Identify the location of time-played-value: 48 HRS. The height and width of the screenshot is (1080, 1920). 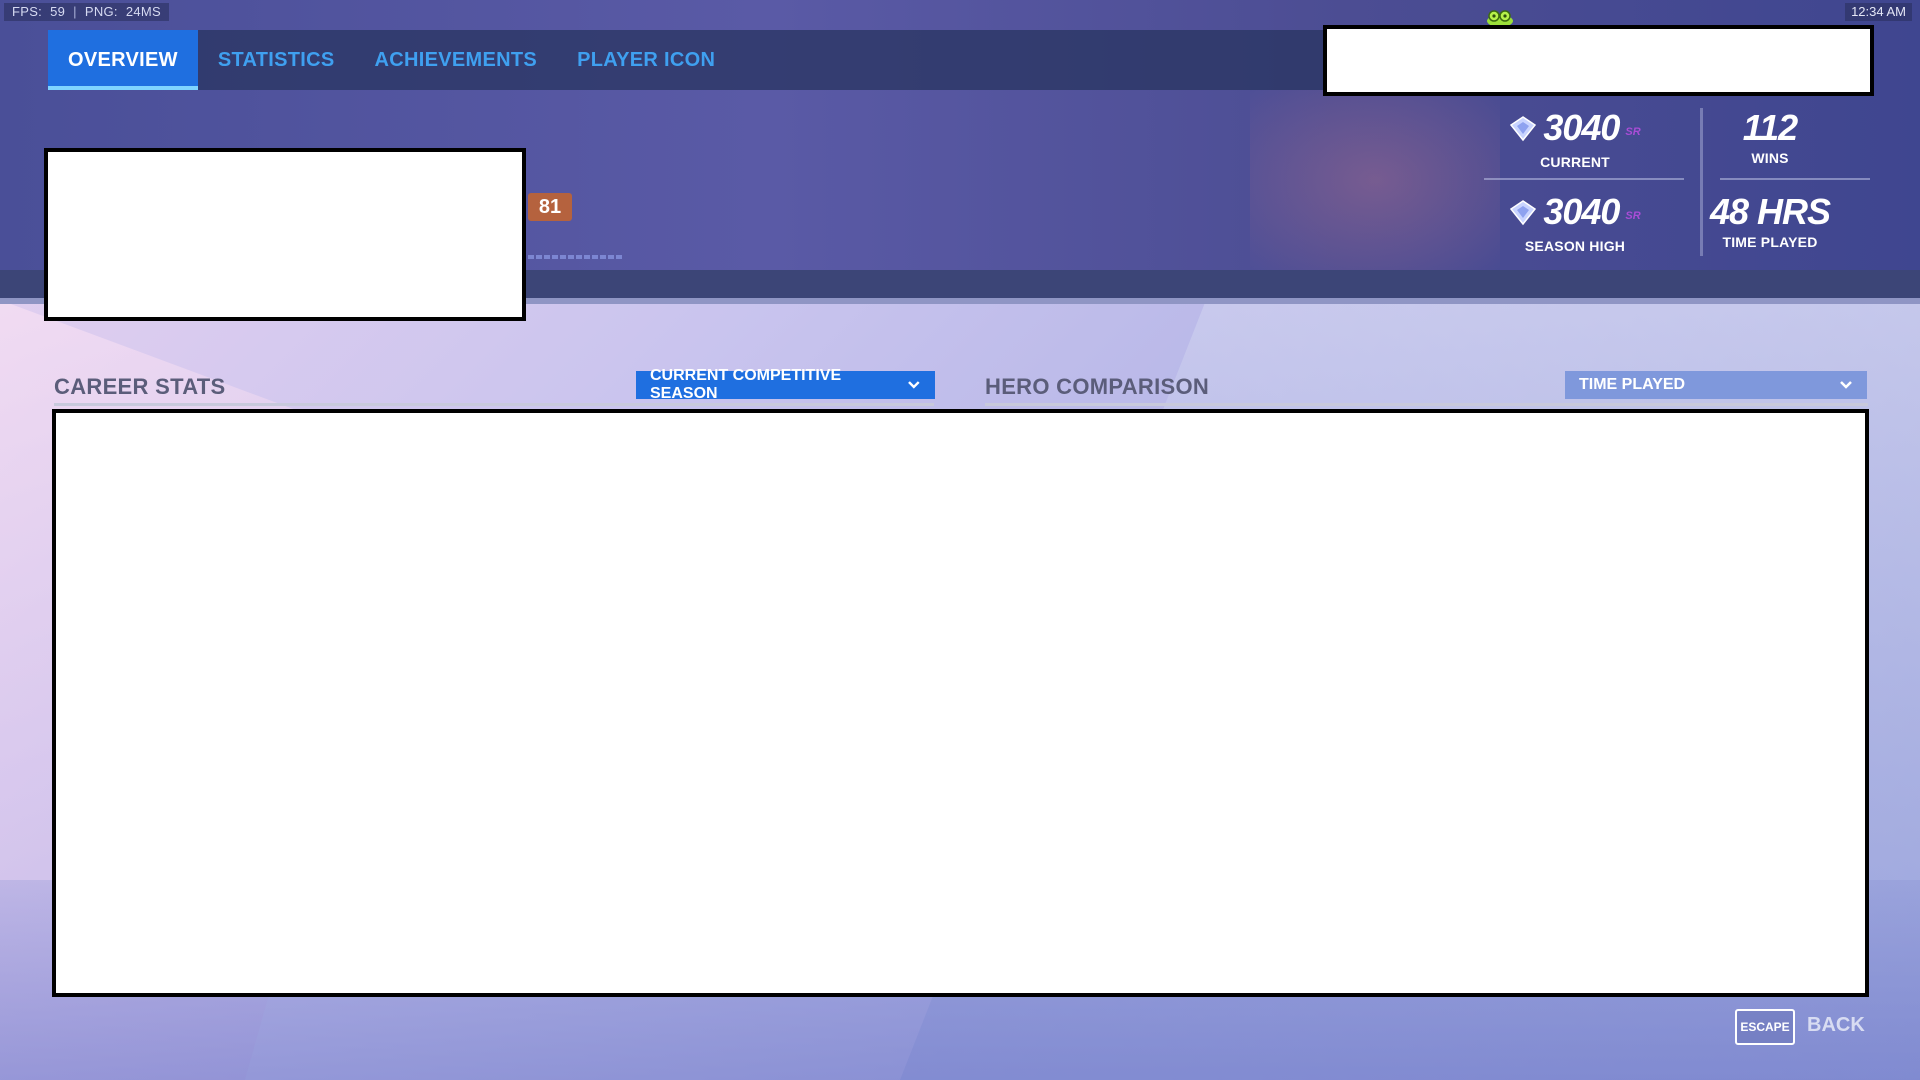
(1770, 211).